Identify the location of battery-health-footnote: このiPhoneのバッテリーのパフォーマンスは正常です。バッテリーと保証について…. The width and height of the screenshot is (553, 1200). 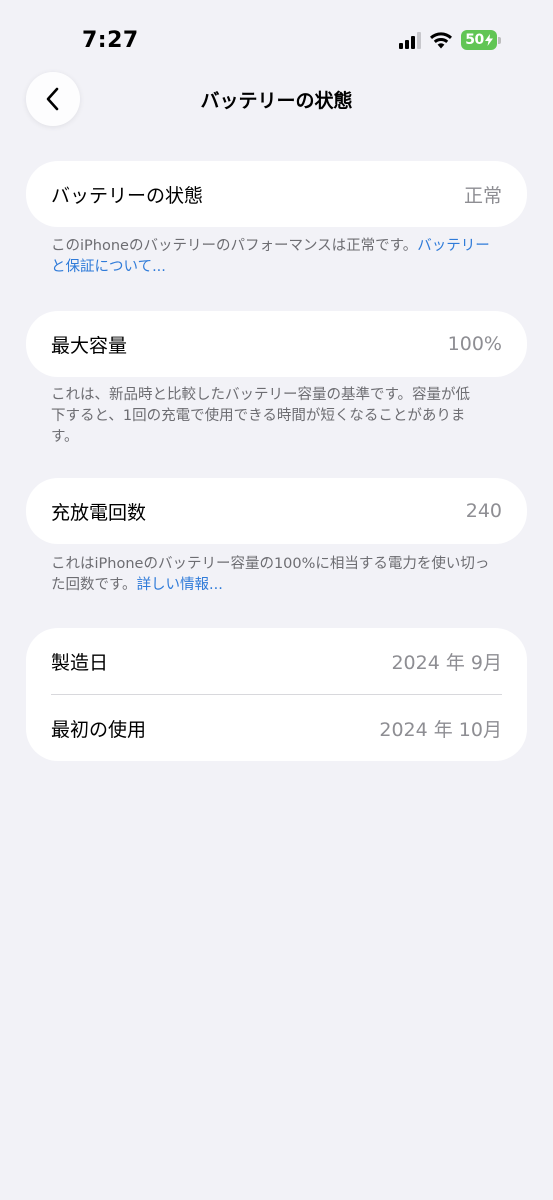
(276, 257).